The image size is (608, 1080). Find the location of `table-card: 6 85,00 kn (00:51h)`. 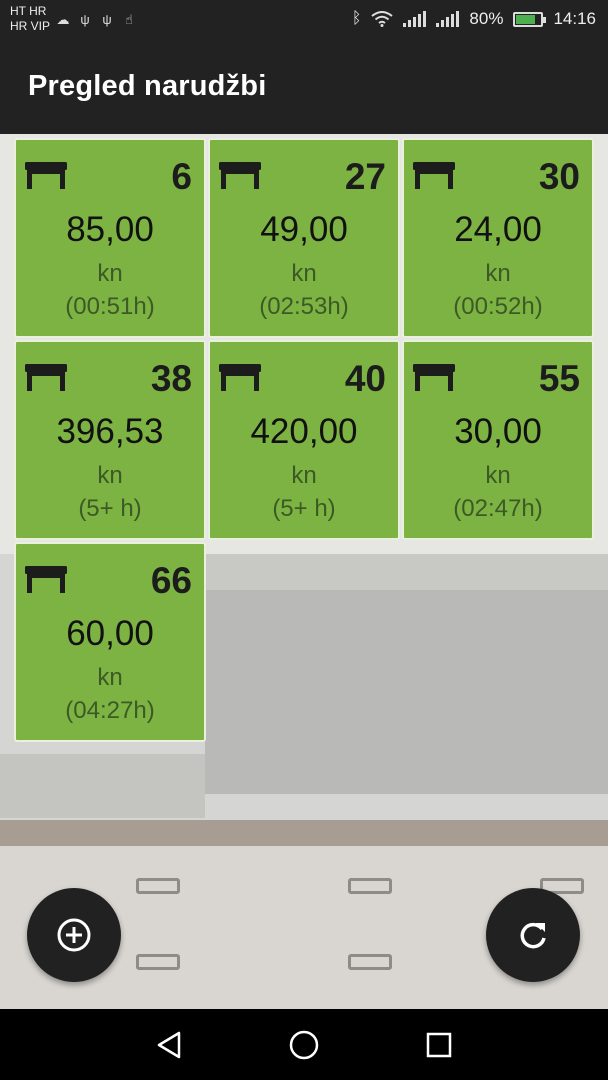

table-card: 6 85,00 kn (00:51h) is located at coordinates (110, 238).